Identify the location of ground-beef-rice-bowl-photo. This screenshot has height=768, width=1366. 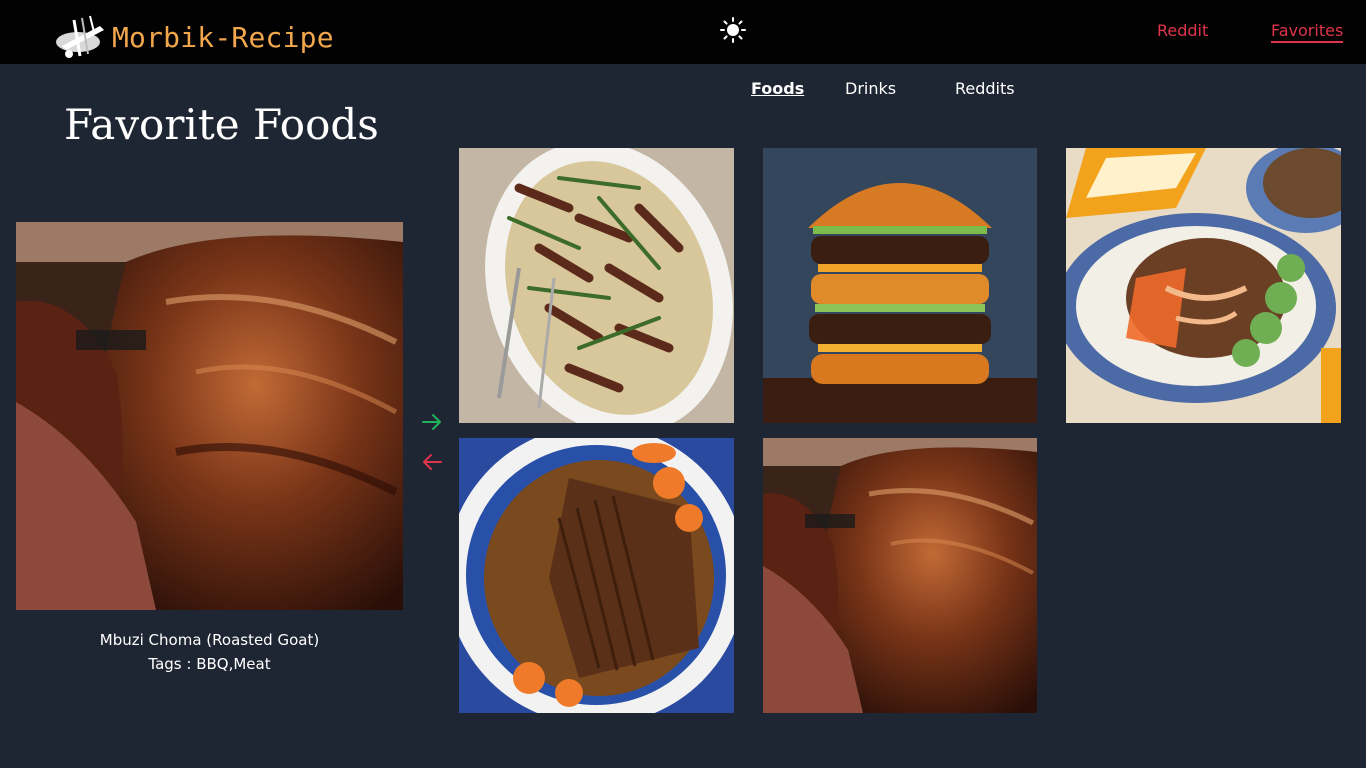
(1203, 285).